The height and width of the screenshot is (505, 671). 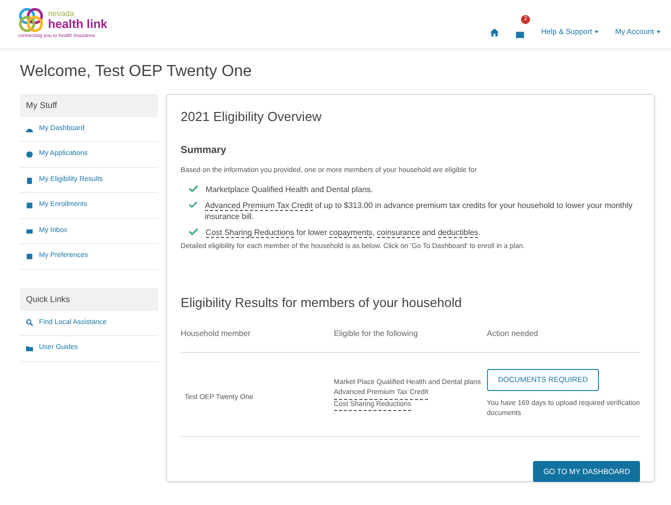 I want to click on bullet-text: Marketplace Qualified Health and Dental plans., so click(x=289, y=190).